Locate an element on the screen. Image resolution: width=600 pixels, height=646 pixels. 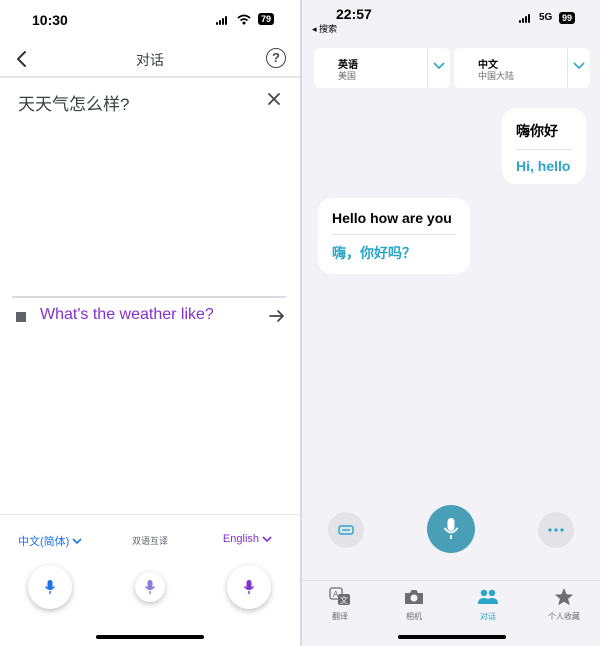
tab-bar: A 文 翻译 相机 对话 个人收藏 is located at coordinates (451, 613).